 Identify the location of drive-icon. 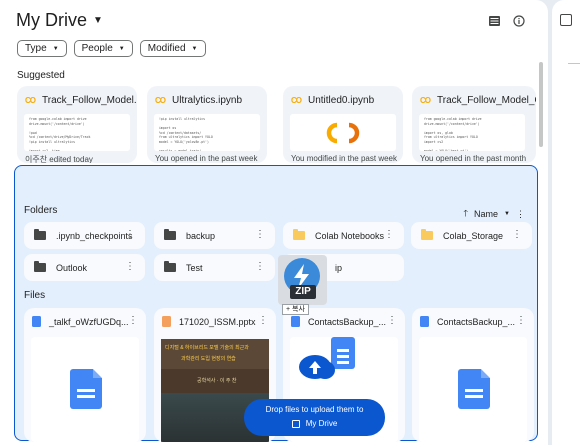
(295, 423).